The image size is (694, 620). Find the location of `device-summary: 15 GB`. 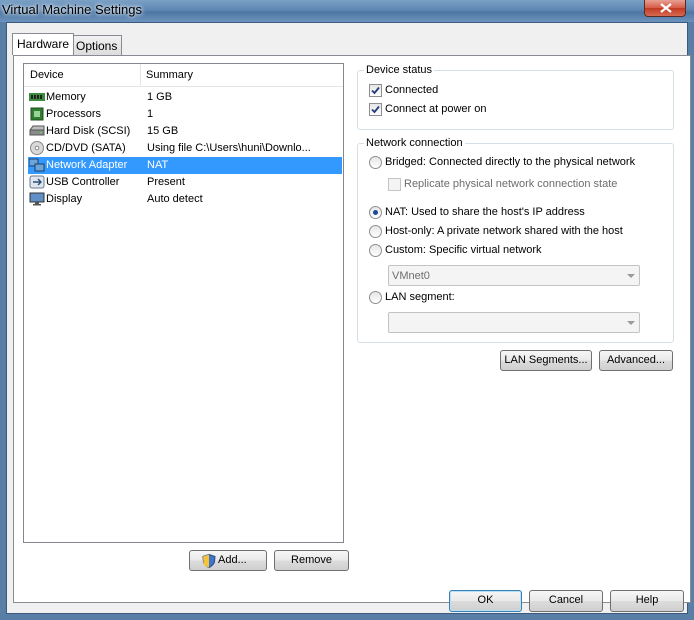

device-summary: 15 GB is located at coordinates (163, 131).